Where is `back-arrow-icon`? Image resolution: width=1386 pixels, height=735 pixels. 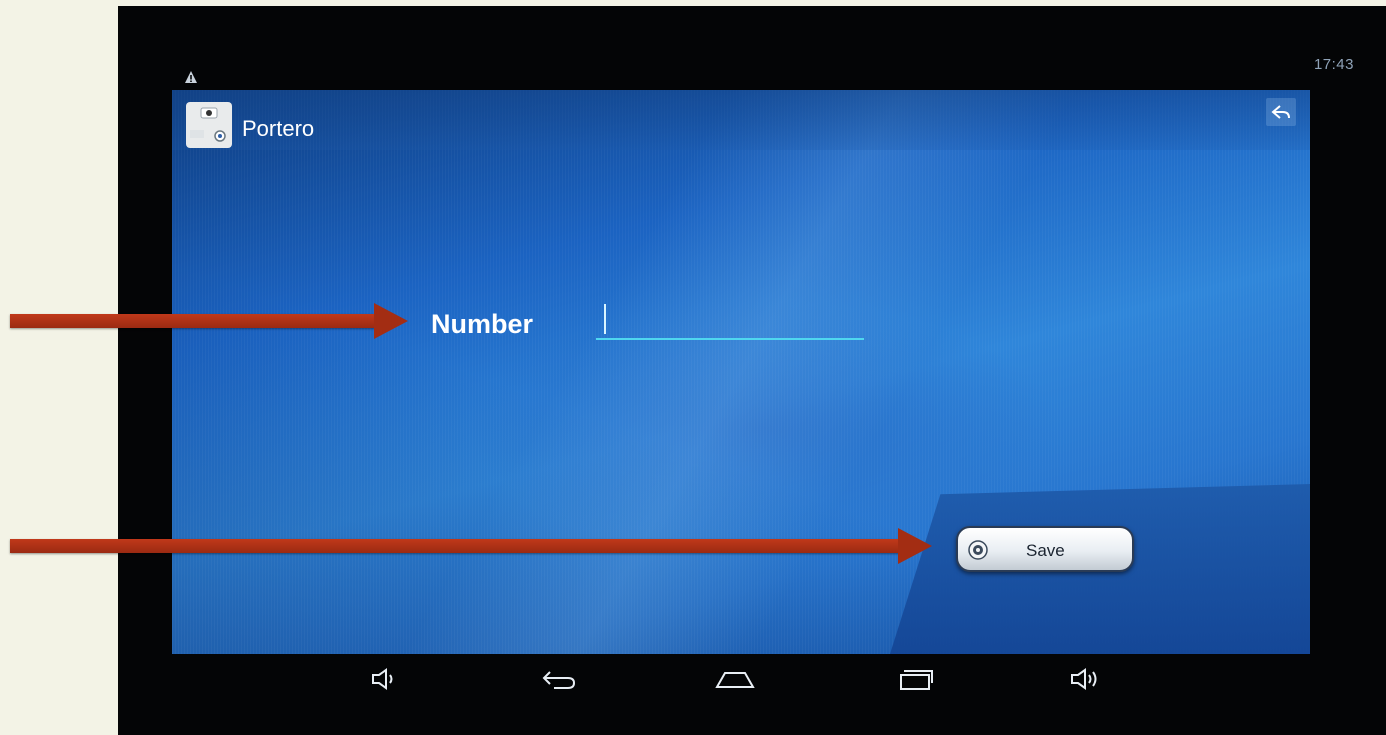
back-arrow-icon is located at coordinates (559, 680).